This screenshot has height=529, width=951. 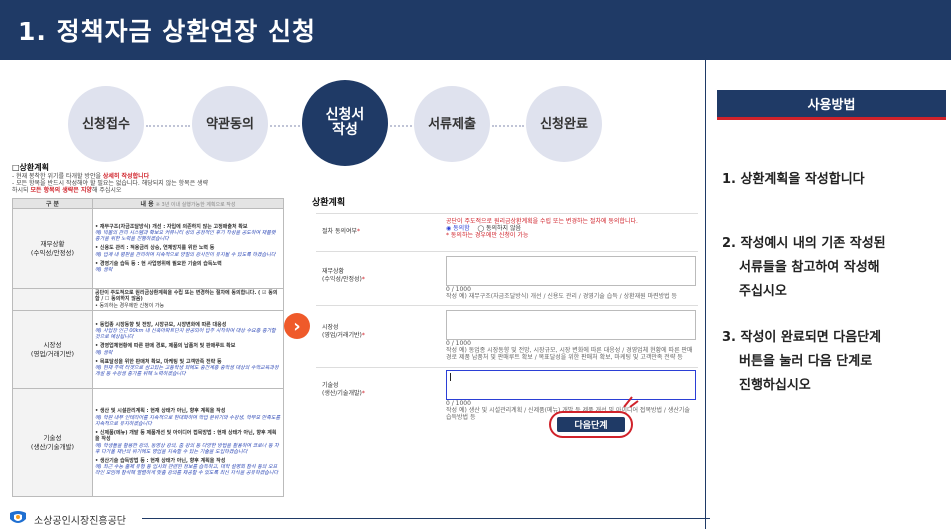 I want to click on col-content: 내 용 ※ 3년 이내 실행가능한 계획으로 작성, so click(x=188, y=203).